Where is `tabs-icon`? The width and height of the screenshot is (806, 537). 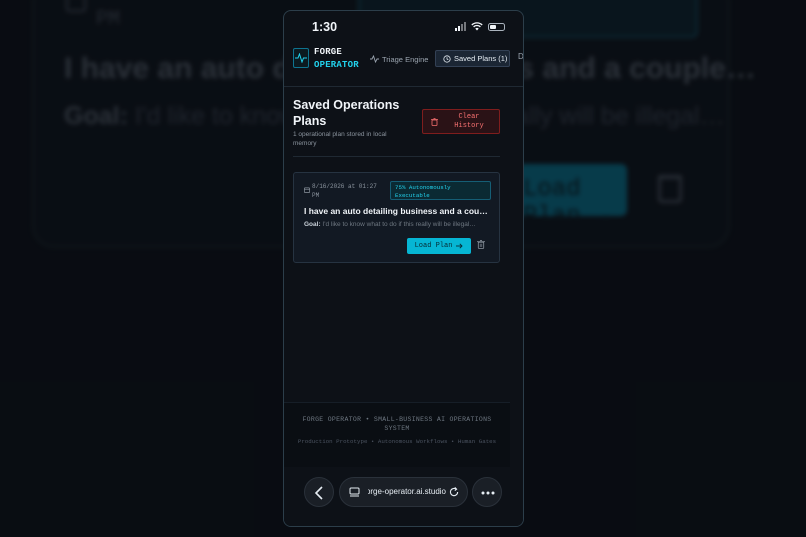 tabs-icon is located at coordinates (354, 492).